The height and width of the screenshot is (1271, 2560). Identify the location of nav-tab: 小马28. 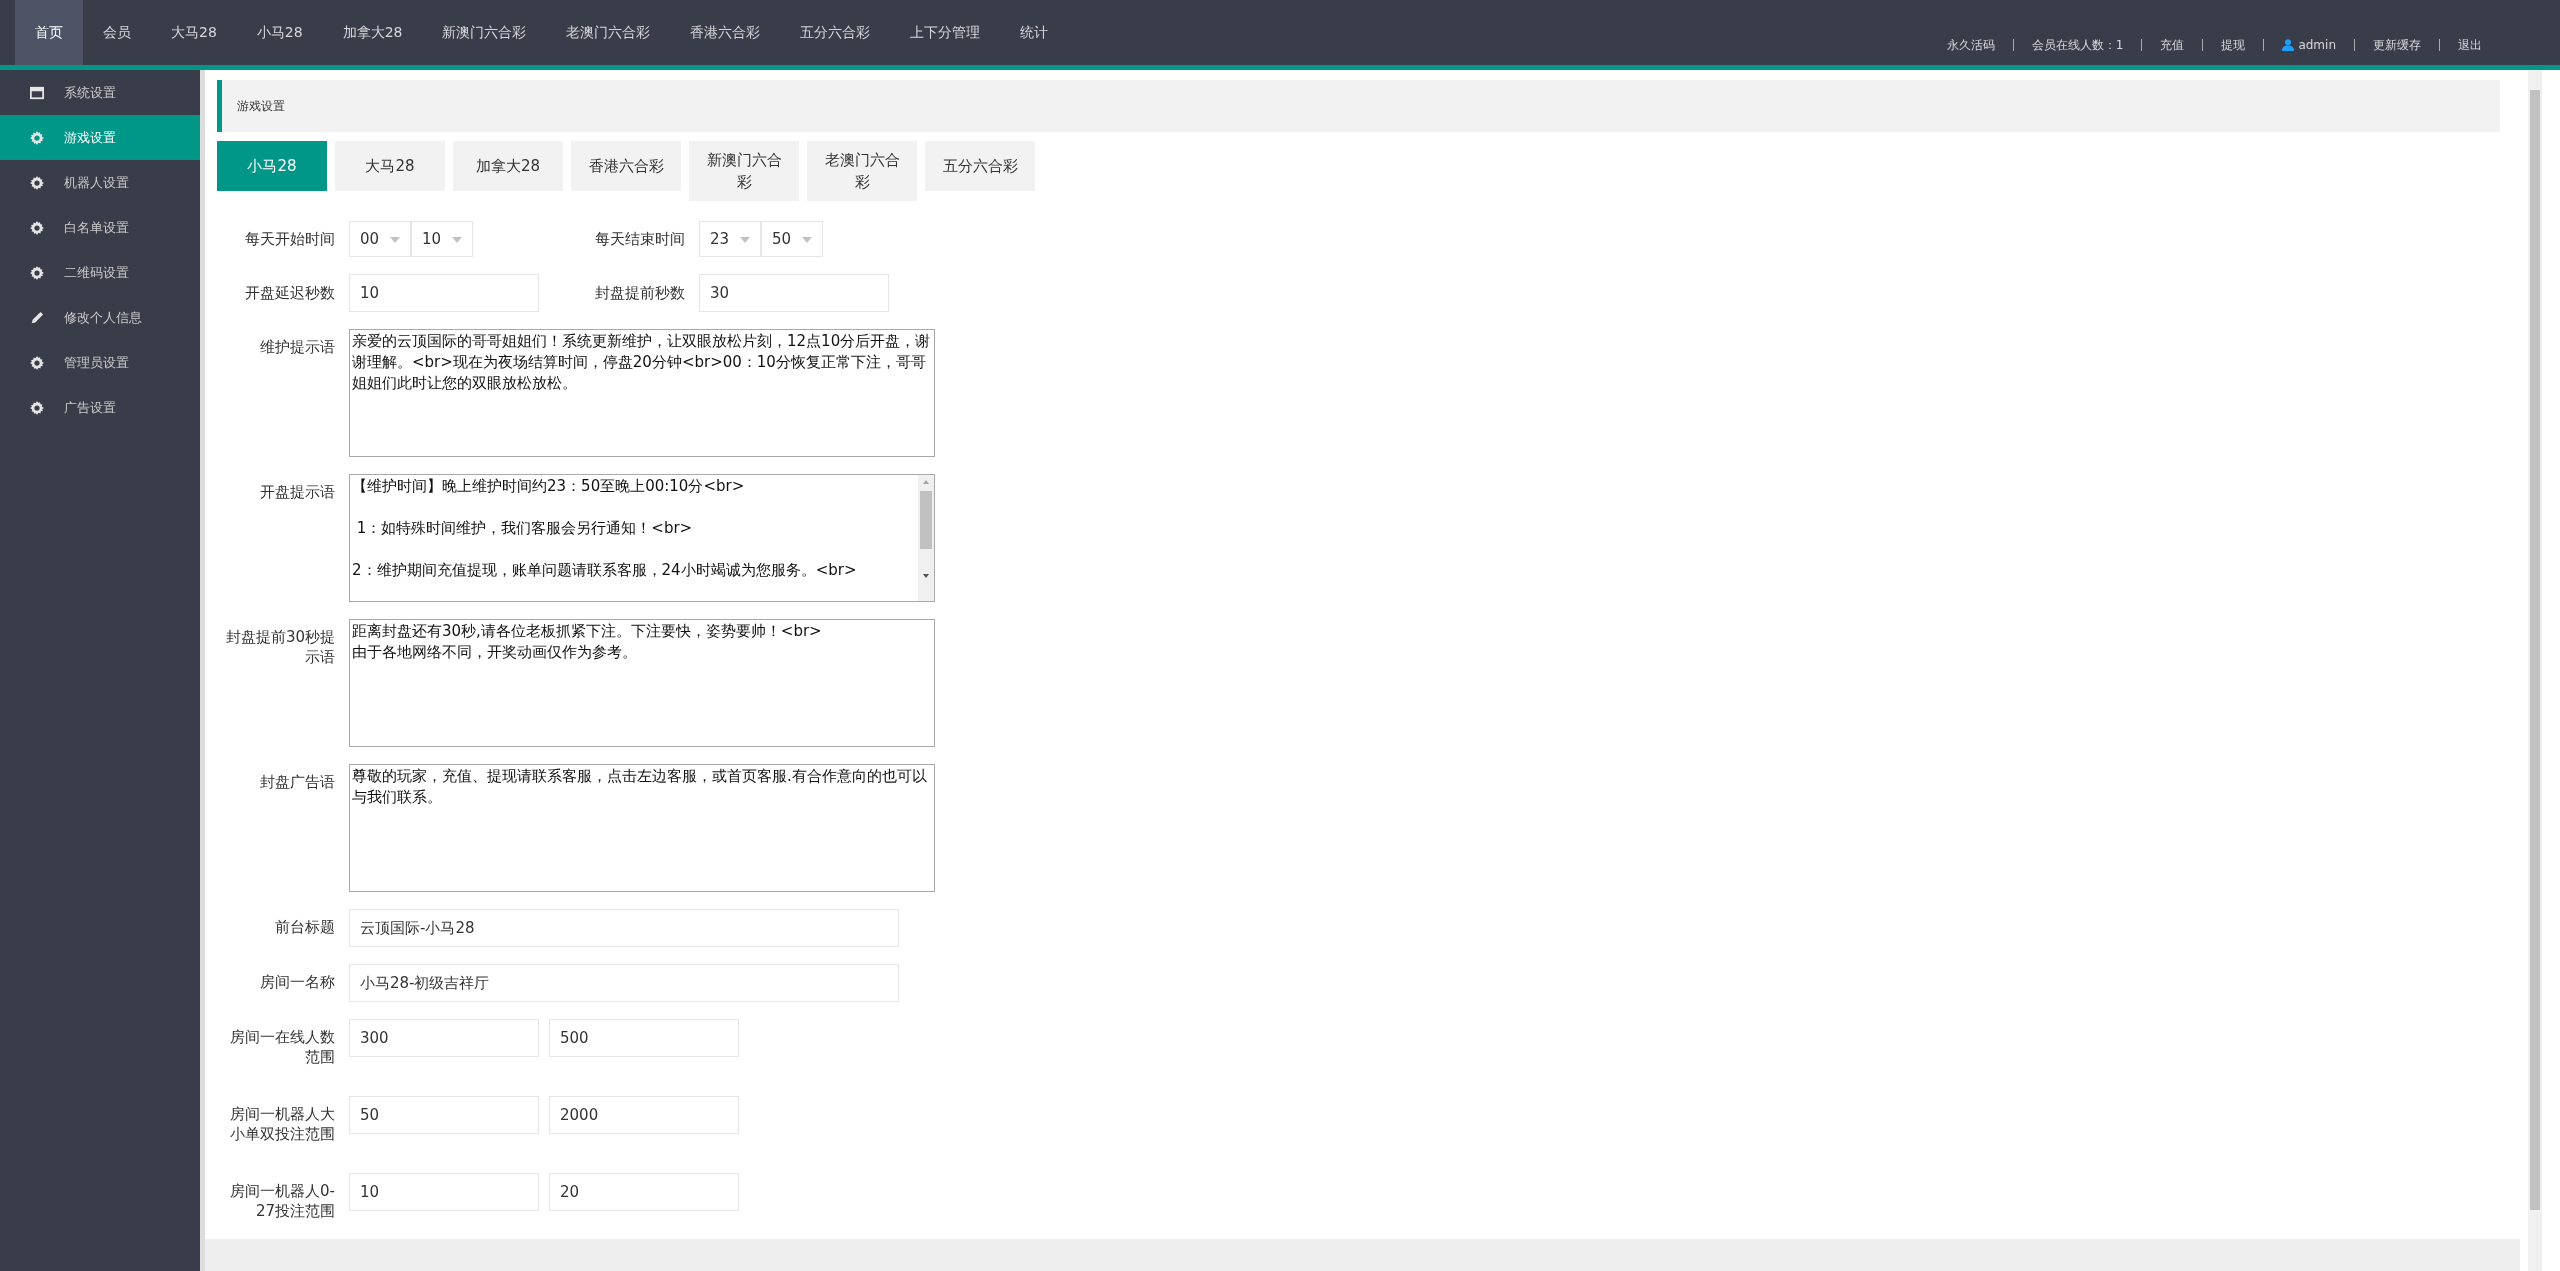
(279, 32).